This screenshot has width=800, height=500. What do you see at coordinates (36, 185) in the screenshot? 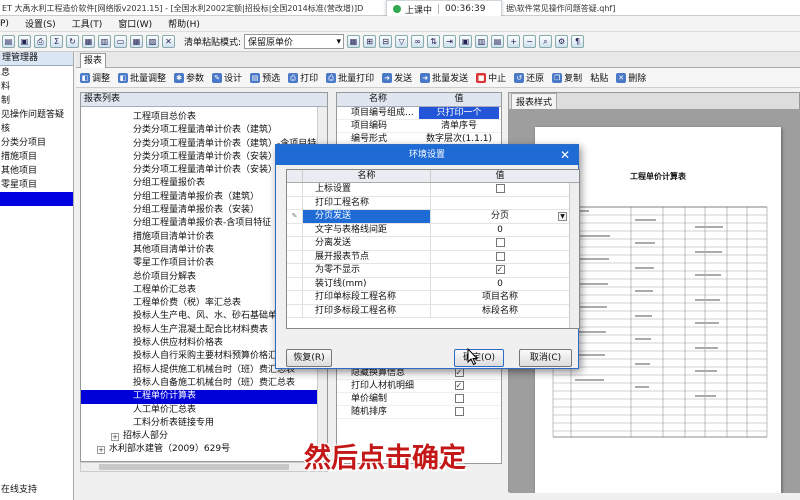
I see `project-tree-item: 零星项目` at bounding box center [36, 185].